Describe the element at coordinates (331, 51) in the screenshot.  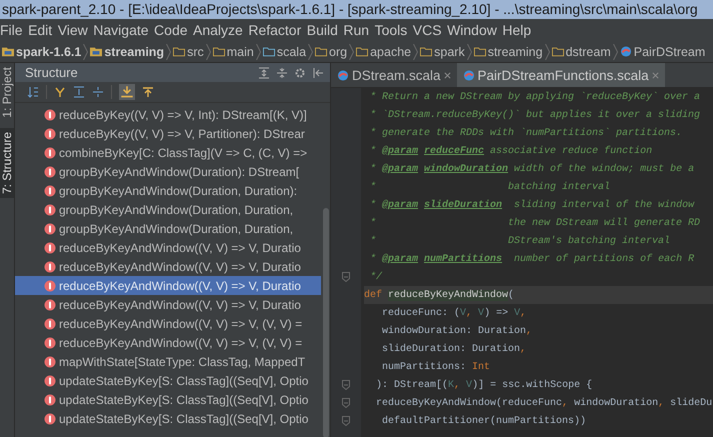
I see `breadcrumb-item: org` at that location.